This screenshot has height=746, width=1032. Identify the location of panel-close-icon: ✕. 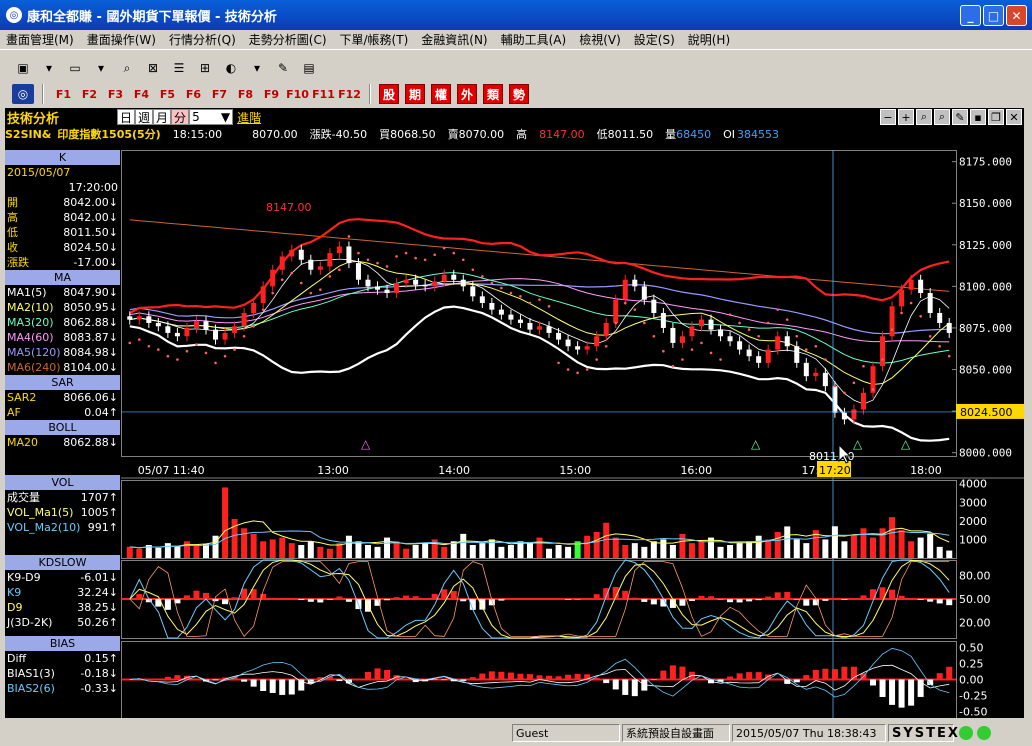
(1014, 117).